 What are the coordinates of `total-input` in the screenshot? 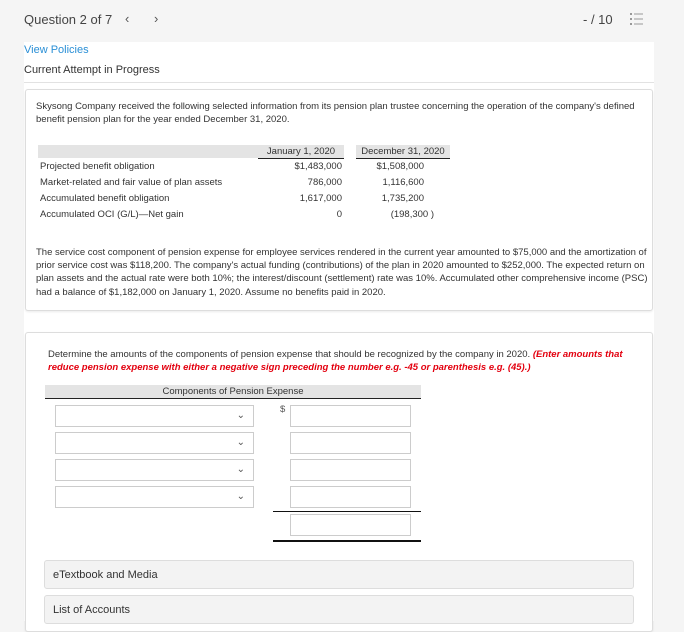 It's located at (350, 525).